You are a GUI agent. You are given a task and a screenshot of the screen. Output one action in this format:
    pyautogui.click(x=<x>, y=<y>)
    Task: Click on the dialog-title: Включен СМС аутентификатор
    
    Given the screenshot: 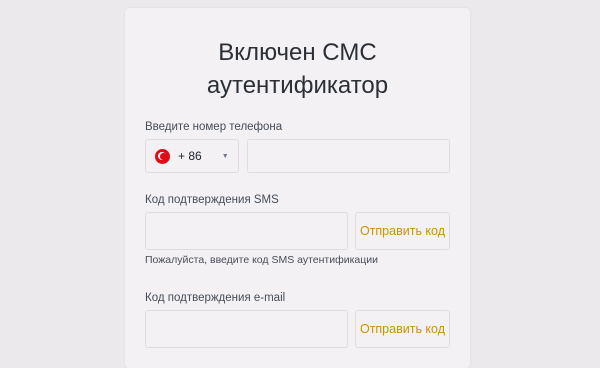 What is the action you would take?
    pyautogui.click(x=297, y=69)
    